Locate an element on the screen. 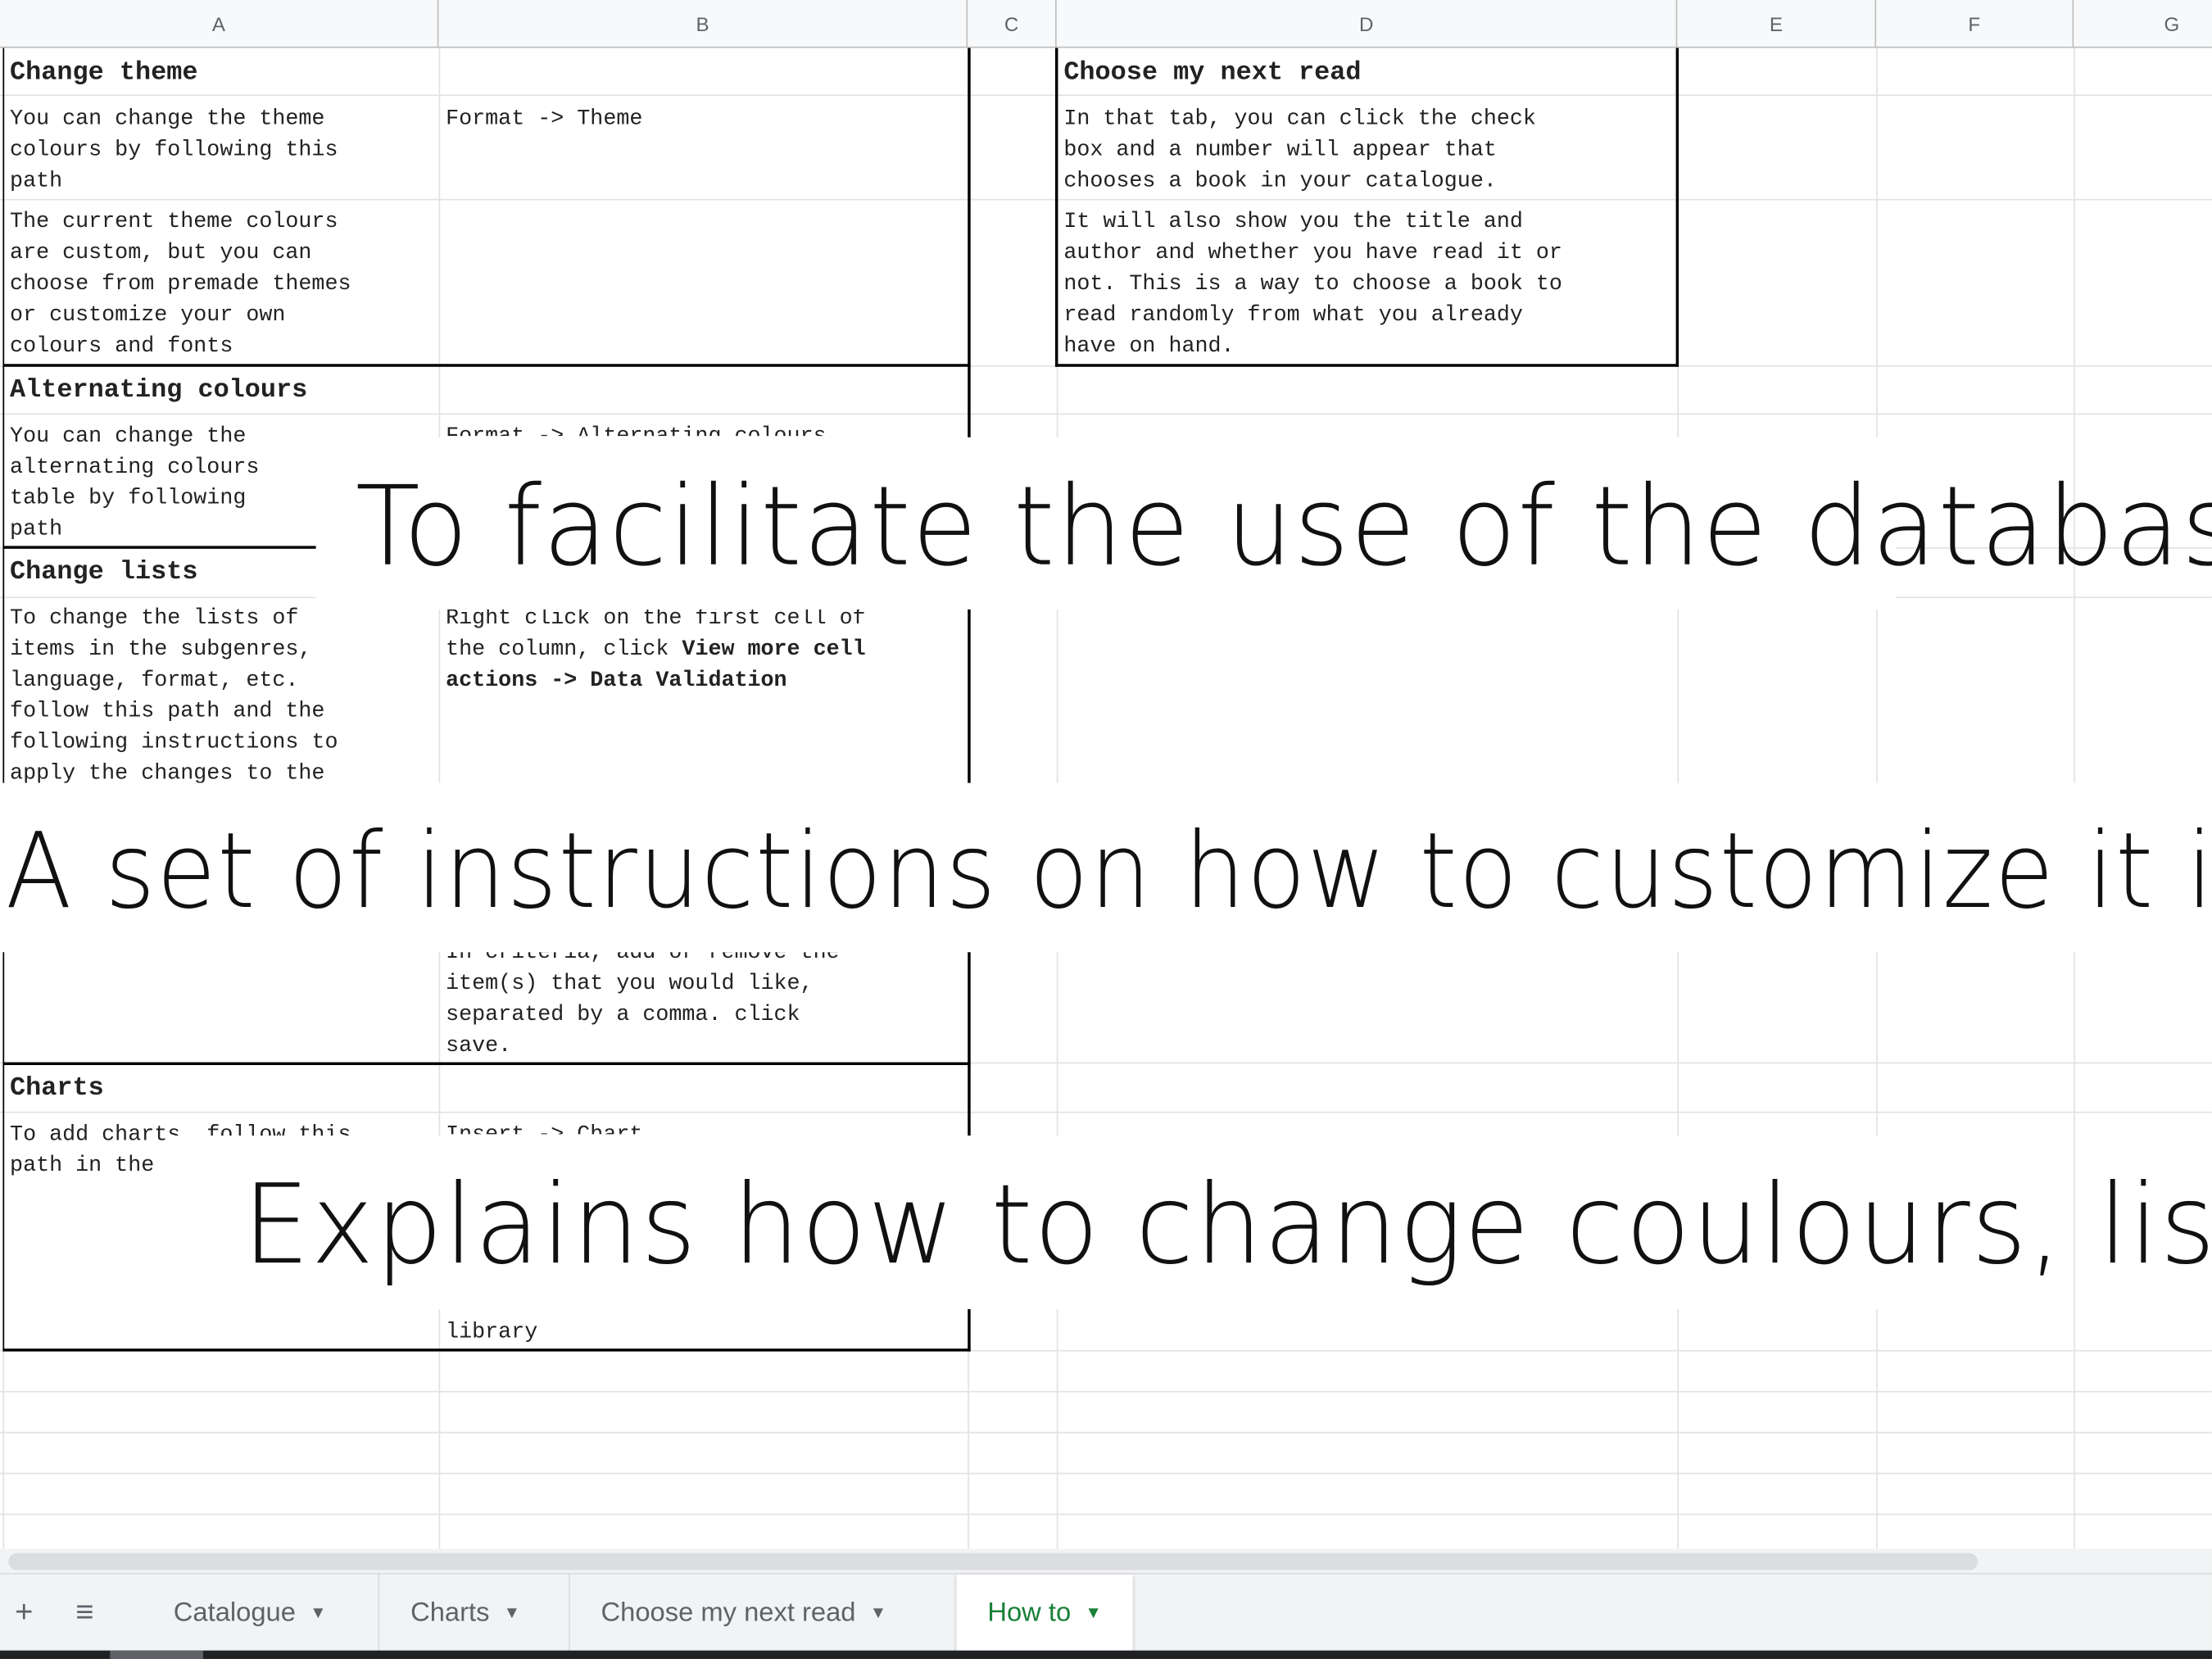 Image resolution: width=2212 pixels, height=1659 pixels. column-header-b: B is located at coordinates (703, 24).